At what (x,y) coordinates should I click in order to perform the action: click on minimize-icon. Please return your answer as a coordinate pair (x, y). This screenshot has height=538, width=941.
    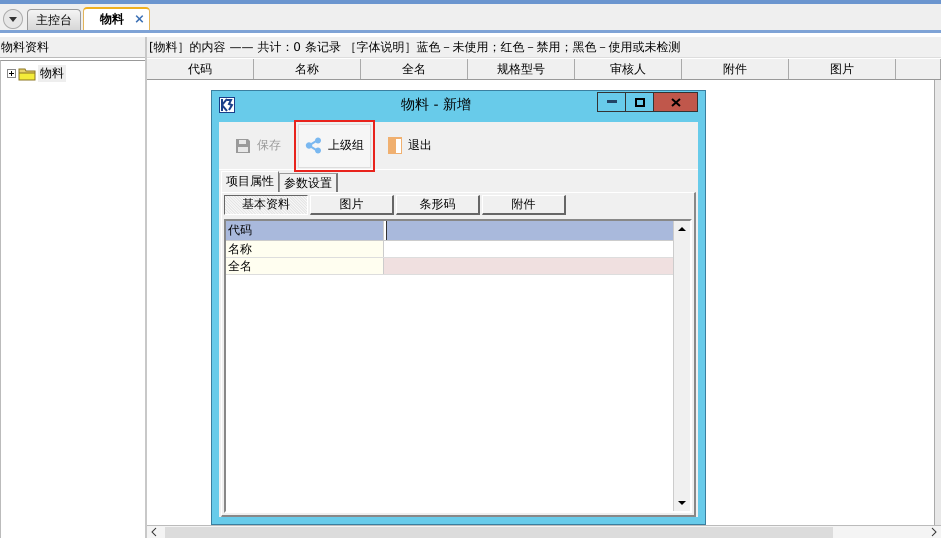
    Looking at the image, I should click on (611, 102).